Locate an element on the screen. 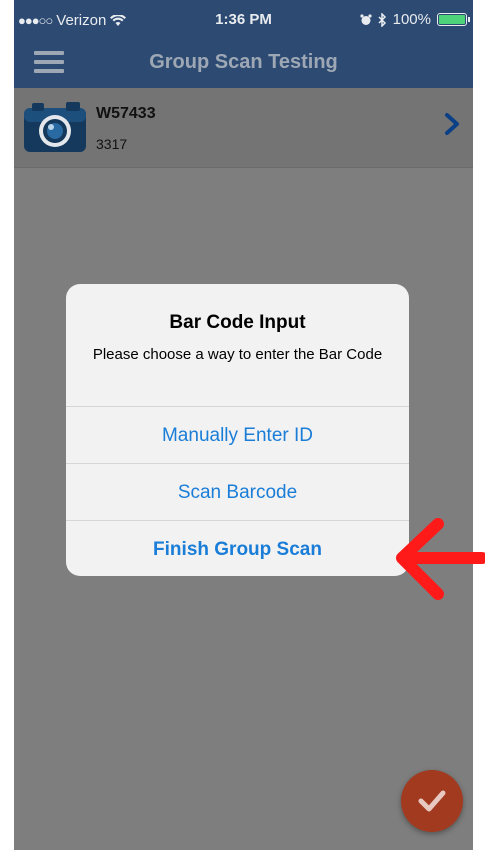  confirm-fab-button is located at coordinates (432, 801).